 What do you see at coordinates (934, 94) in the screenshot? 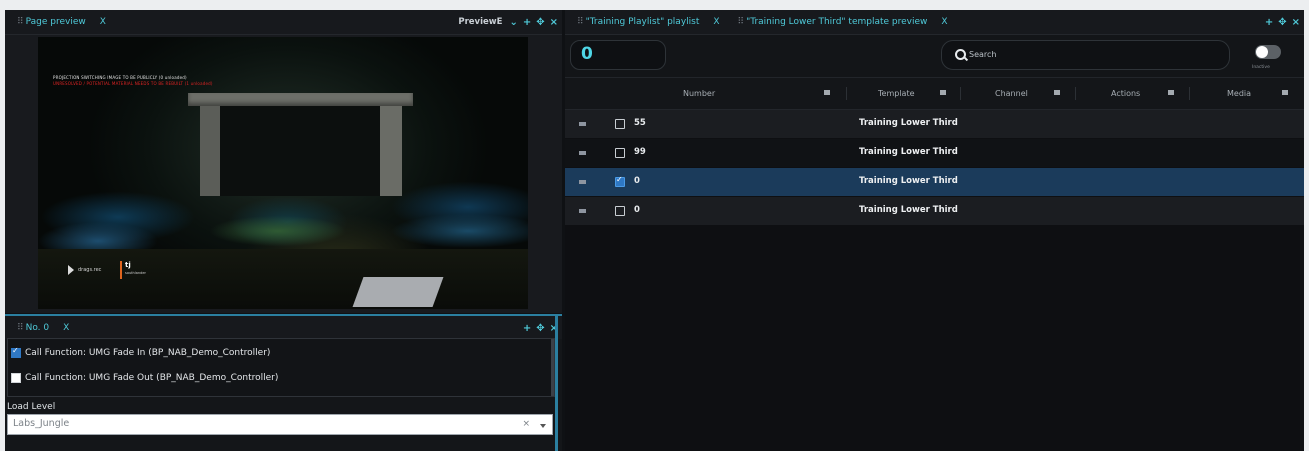
I see `table-header: Number Template Channel Actions Media` at bounding box center [934, 94].